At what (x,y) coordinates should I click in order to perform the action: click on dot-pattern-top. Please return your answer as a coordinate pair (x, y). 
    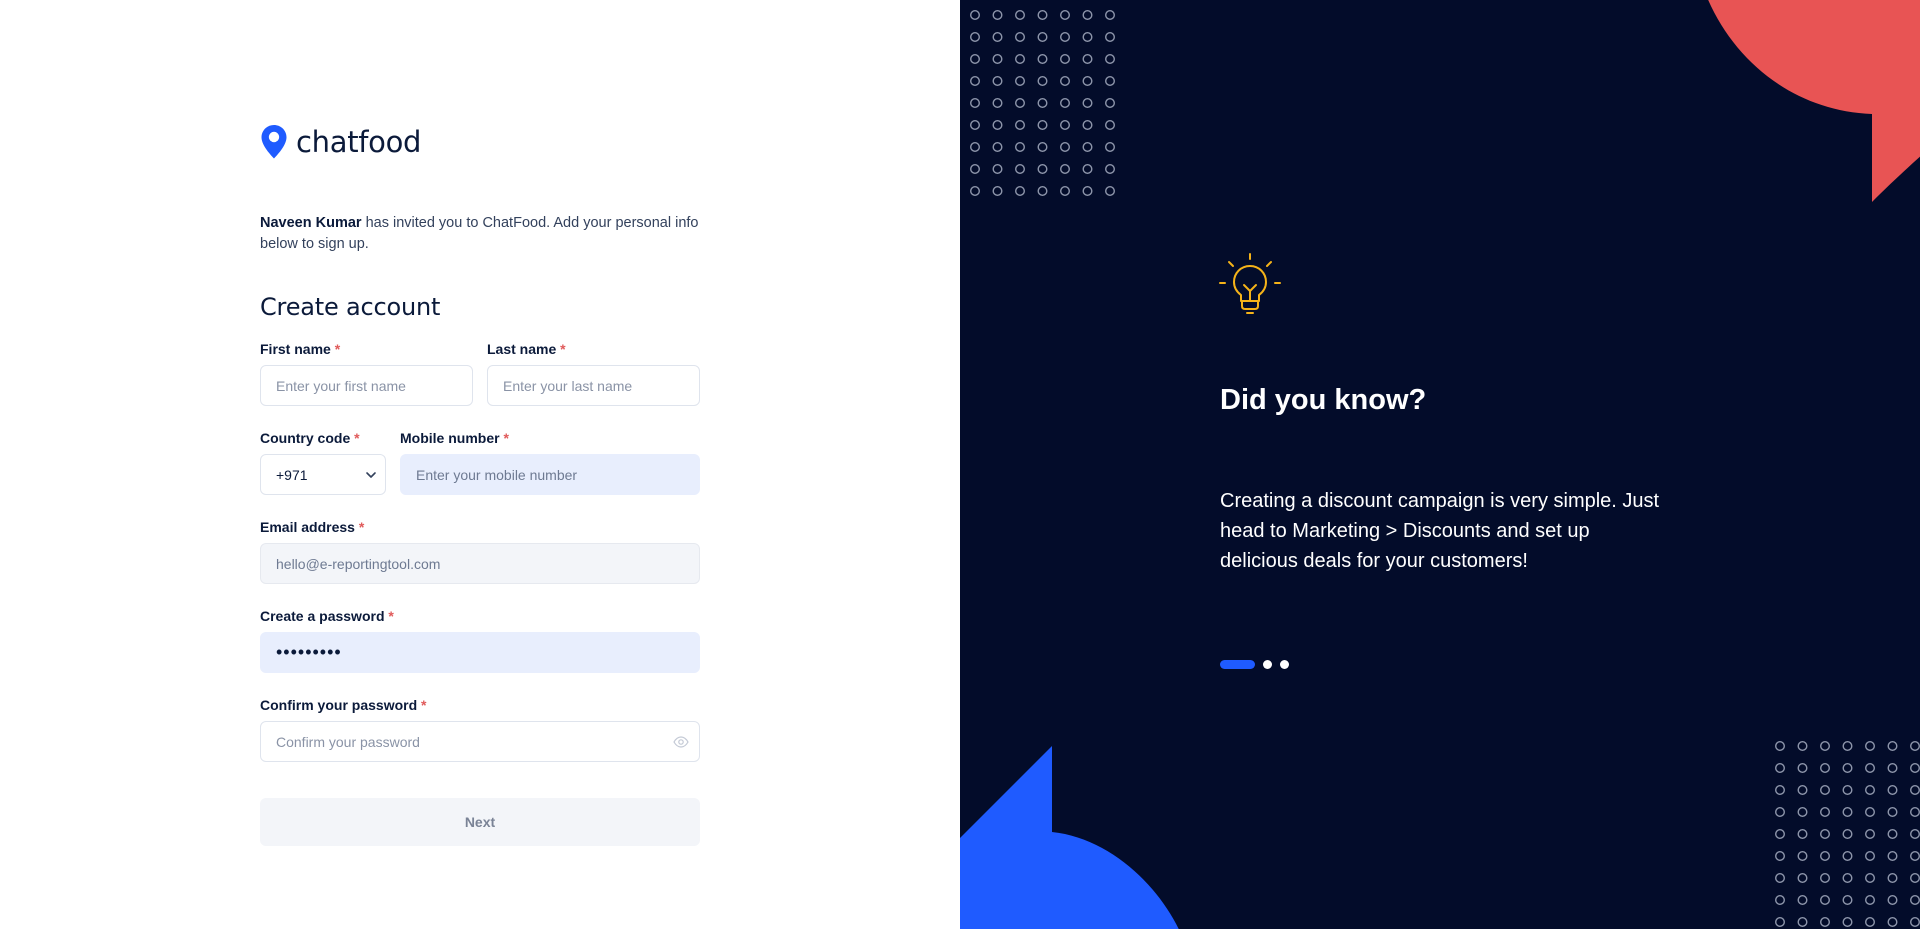
    Looking at the image, I should click on (1042, 102).